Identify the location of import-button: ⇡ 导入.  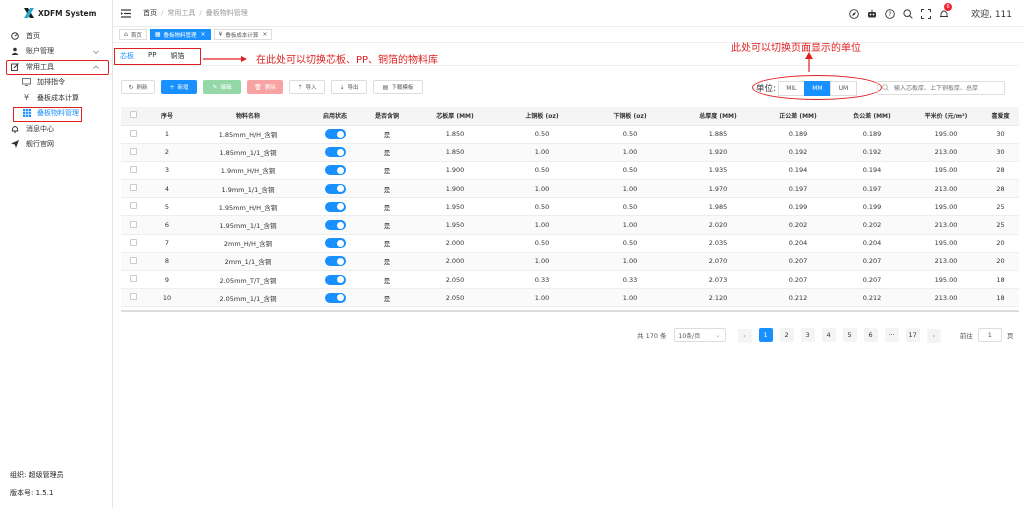
(307, 87).